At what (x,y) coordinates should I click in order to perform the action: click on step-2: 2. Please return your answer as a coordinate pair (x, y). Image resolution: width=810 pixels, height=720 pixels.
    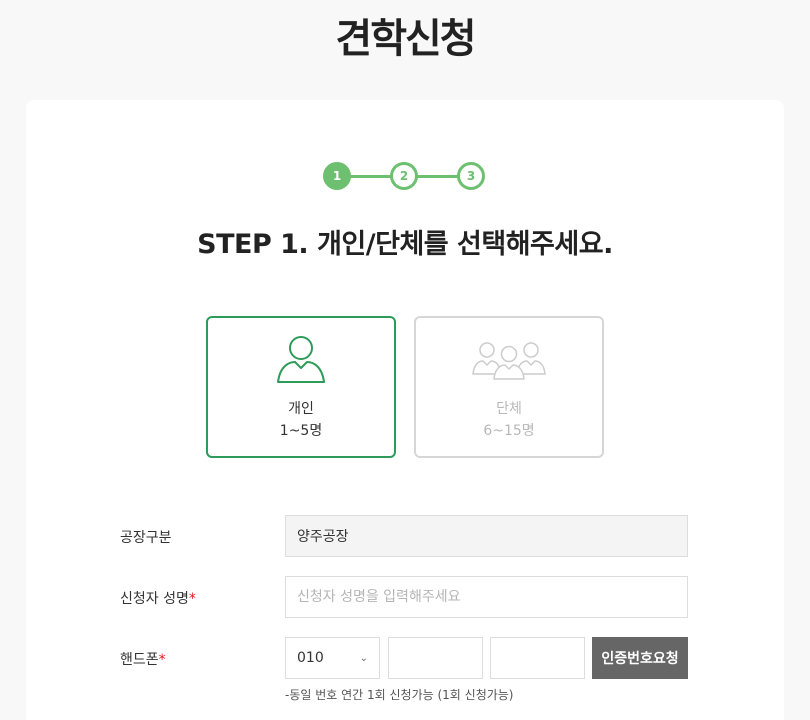
    Looking at the image, I should click on (404, 176).